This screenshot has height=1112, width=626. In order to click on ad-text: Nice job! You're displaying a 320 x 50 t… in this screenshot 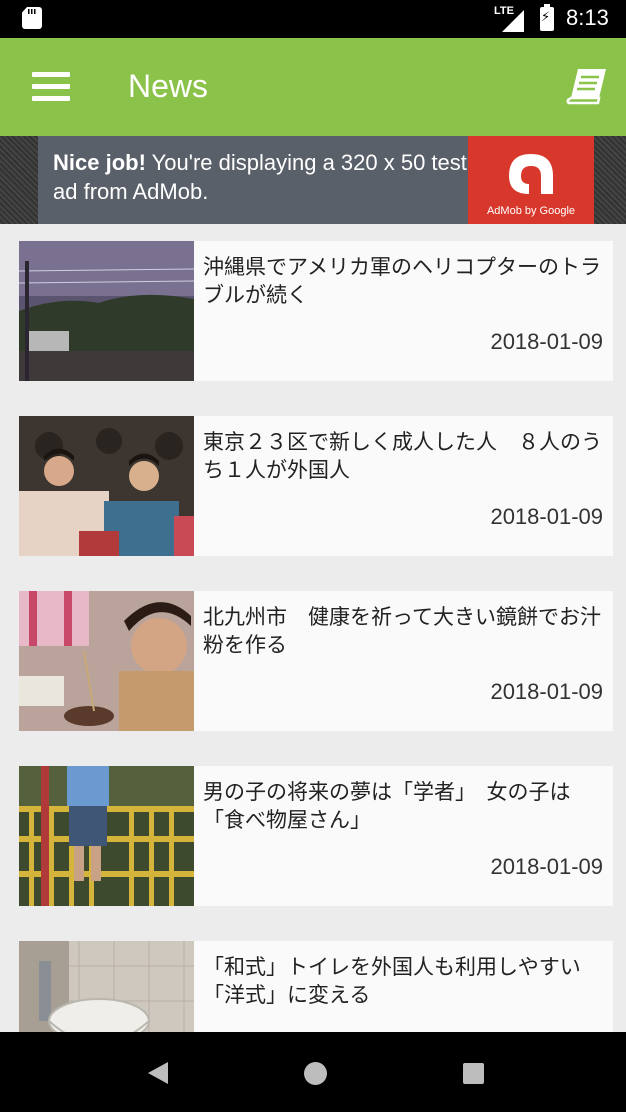, I will do `click(263, 177)`.